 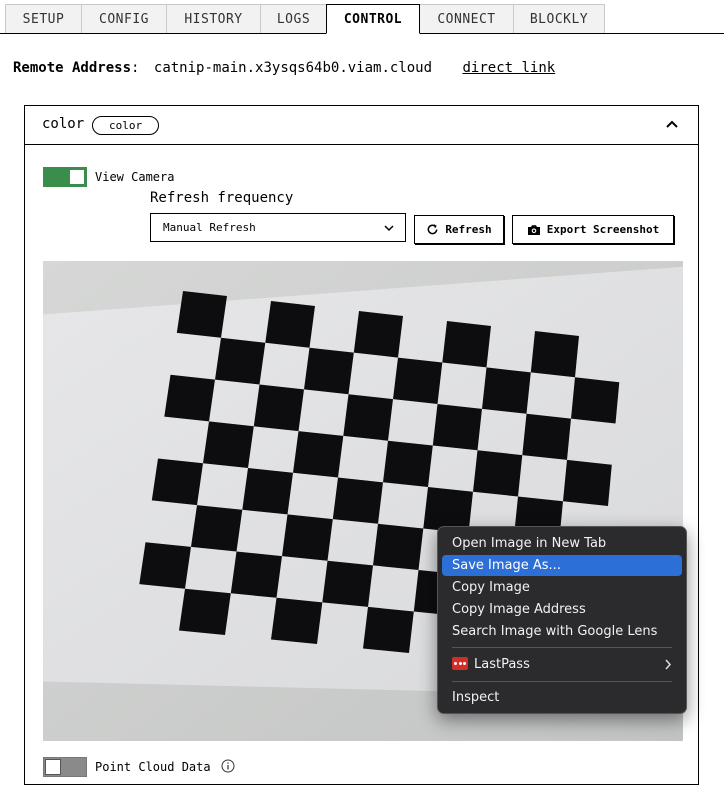 I want to click on remote-address-value: catnip-main.x3ysqs64b0.viam.cloud, so click(x=293, y=68).